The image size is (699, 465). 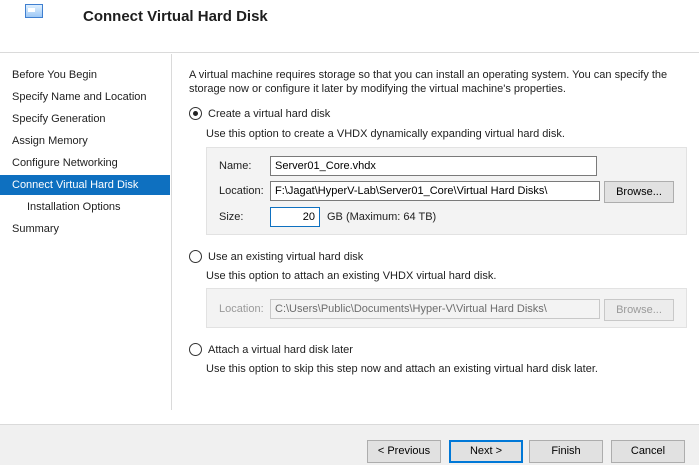 What do you see at coordinates (435, 191) in the screenshot?
I see `vhd-location-field` at bounding box center [435, 191].